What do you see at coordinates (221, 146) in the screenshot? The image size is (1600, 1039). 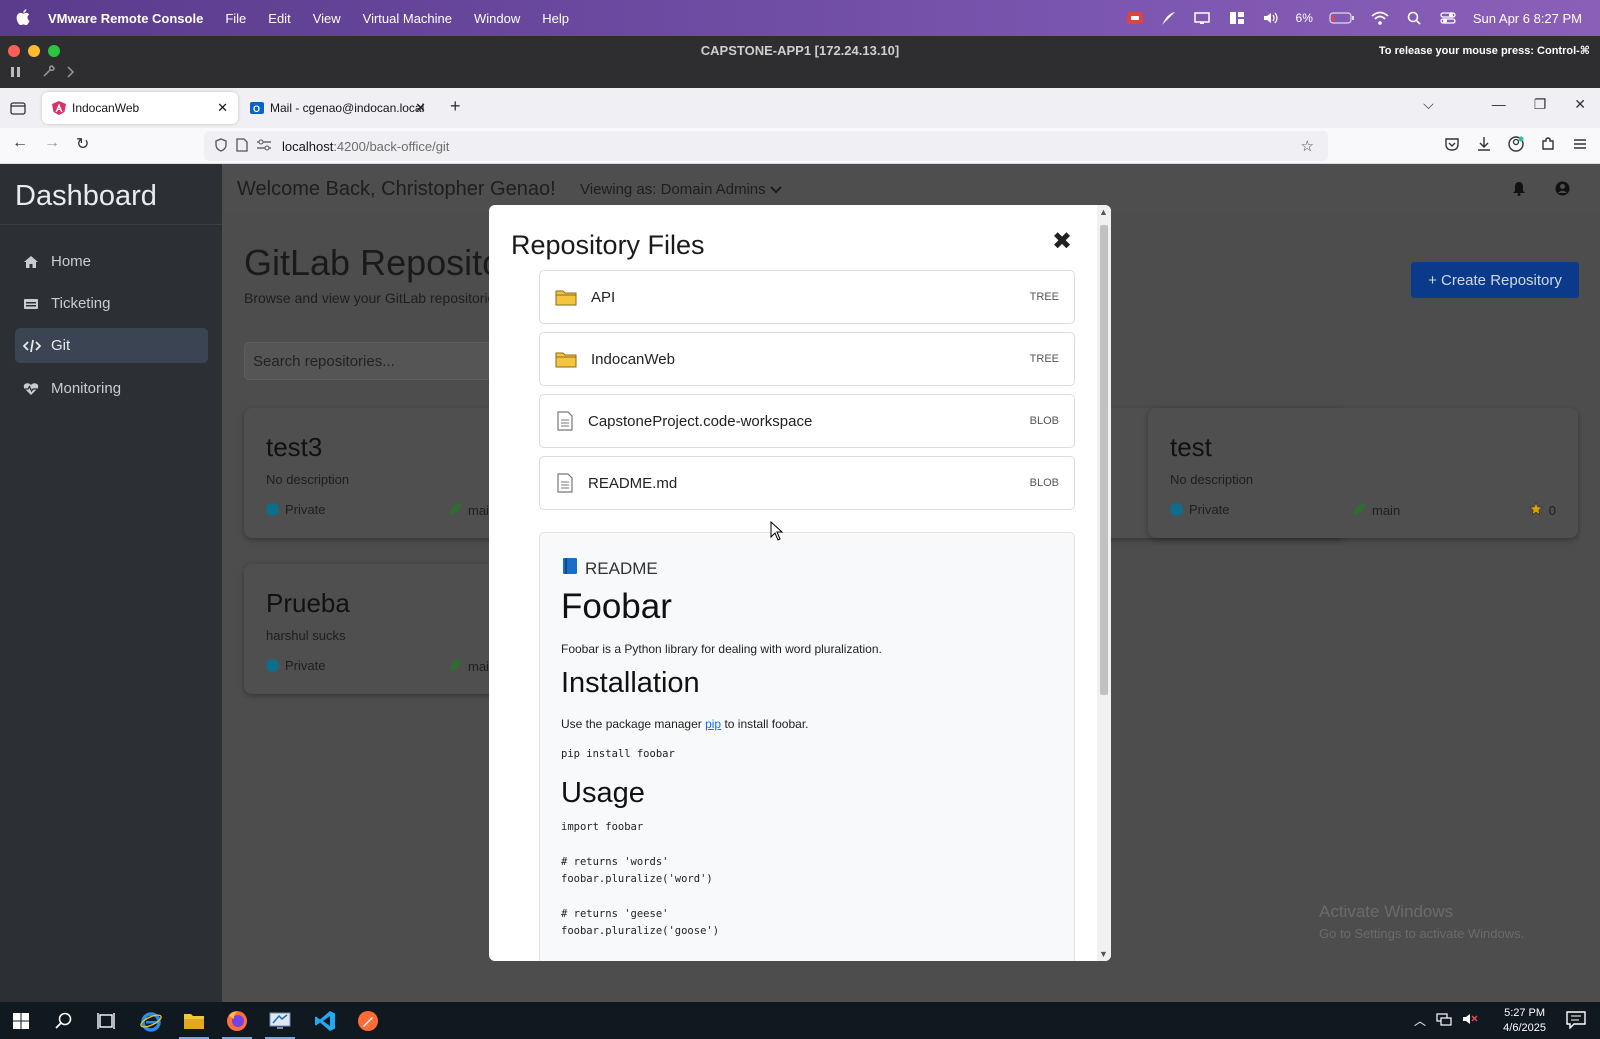 I see `shield-icon` at bounding box center [221, 146].